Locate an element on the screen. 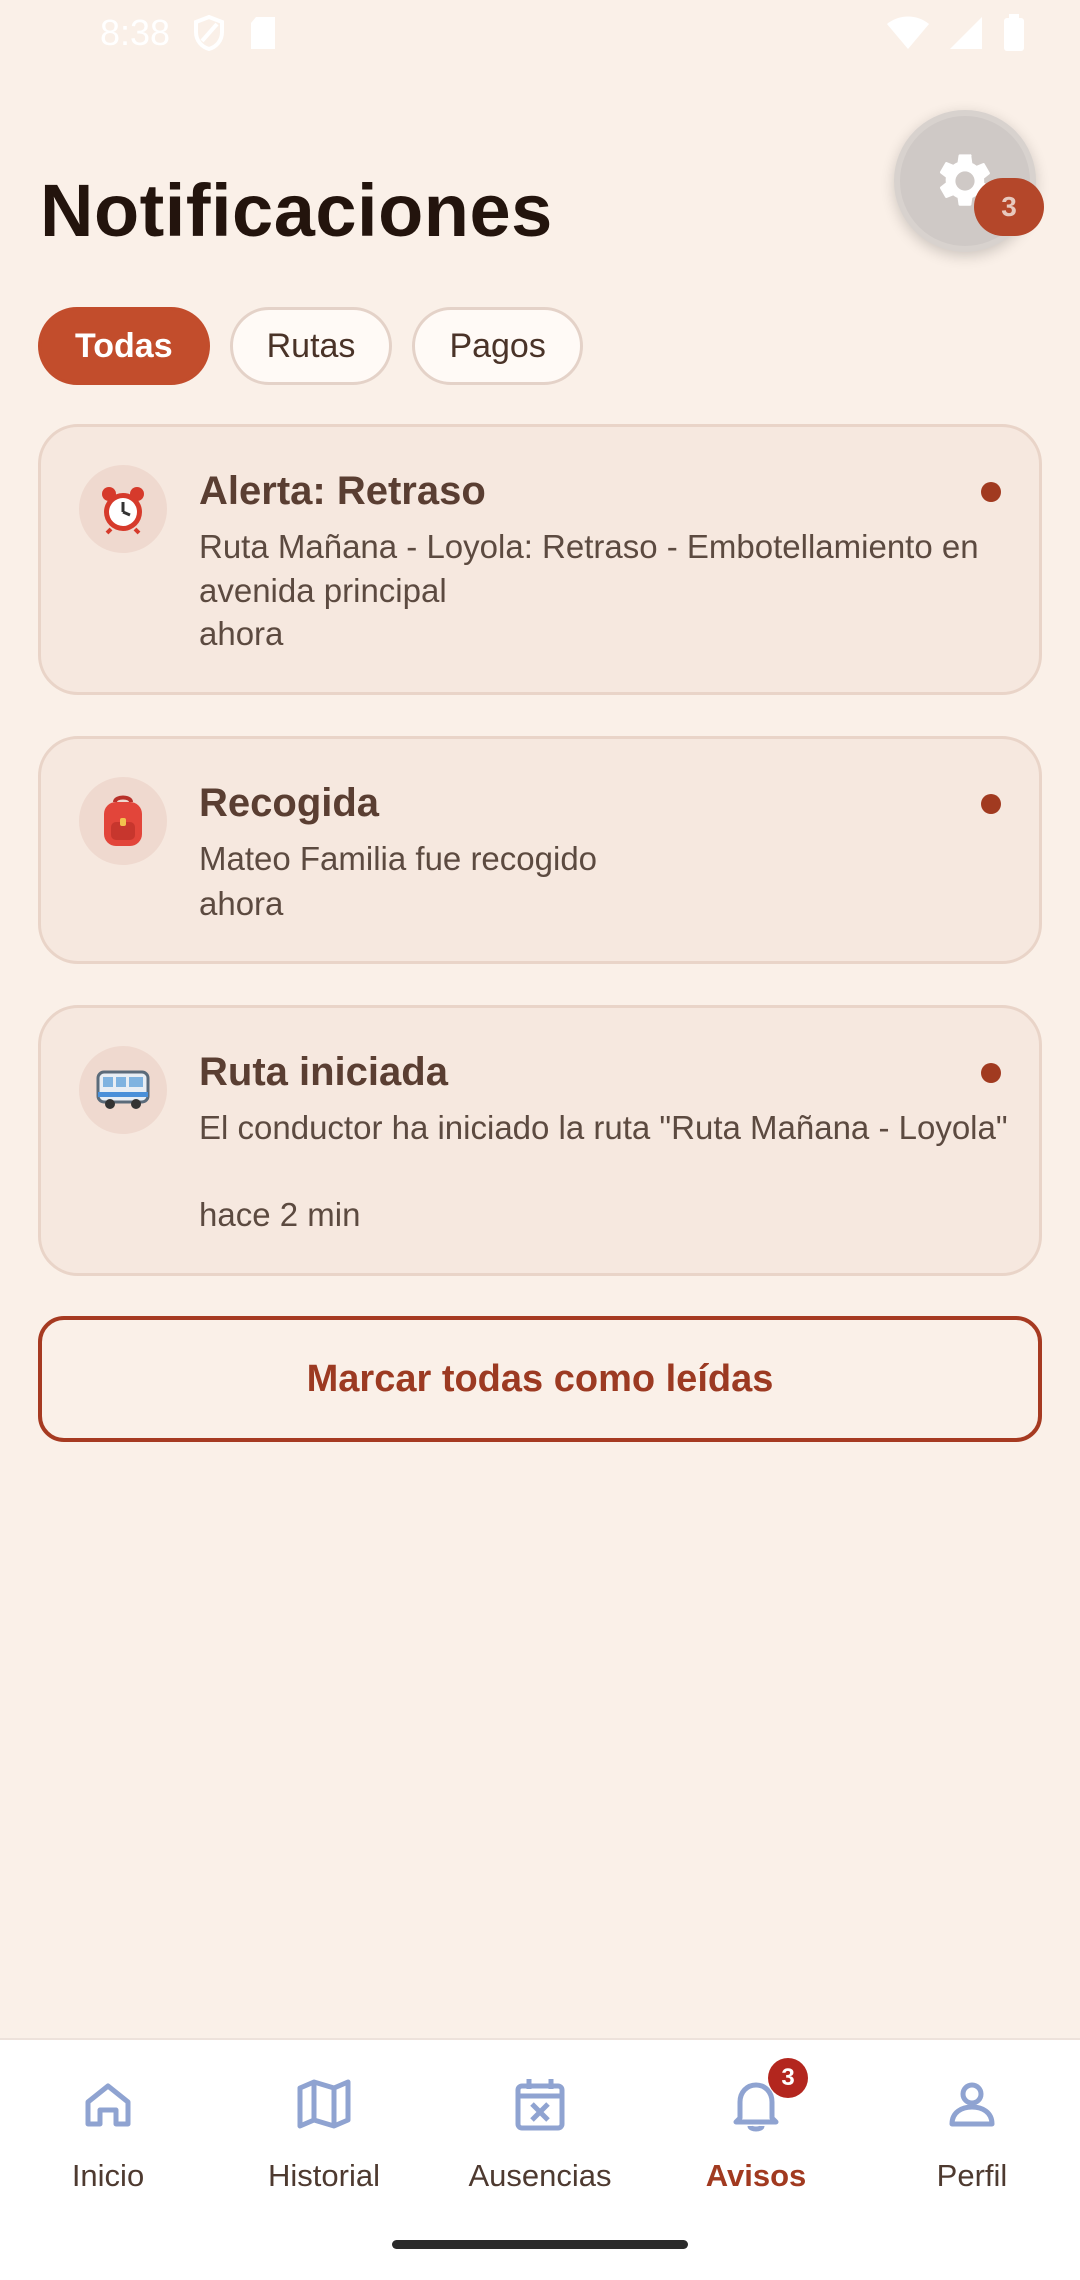  map-icon is located at coordinates (324, 2104).